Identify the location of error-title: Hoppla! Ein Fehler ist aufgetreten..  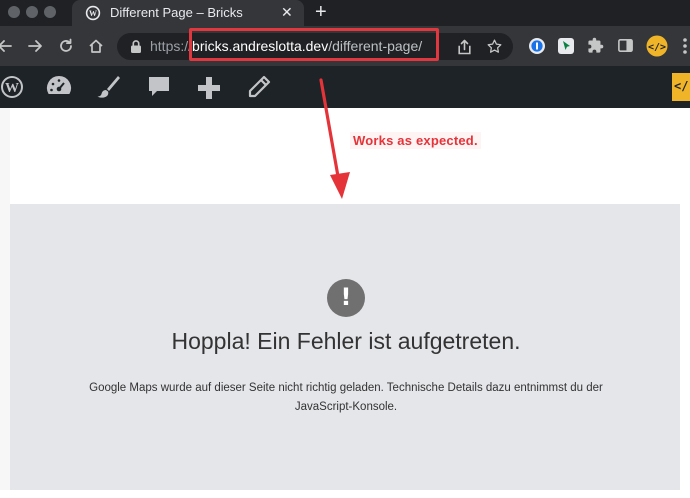
(346, 341).